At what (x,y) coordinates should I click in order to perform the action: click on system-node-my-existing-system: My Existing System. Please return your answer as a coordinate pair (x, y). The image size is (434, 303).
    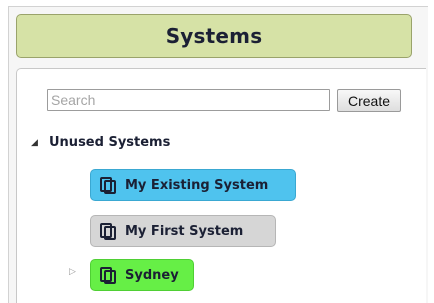
    Looking at the image, I should click on (193, 185).